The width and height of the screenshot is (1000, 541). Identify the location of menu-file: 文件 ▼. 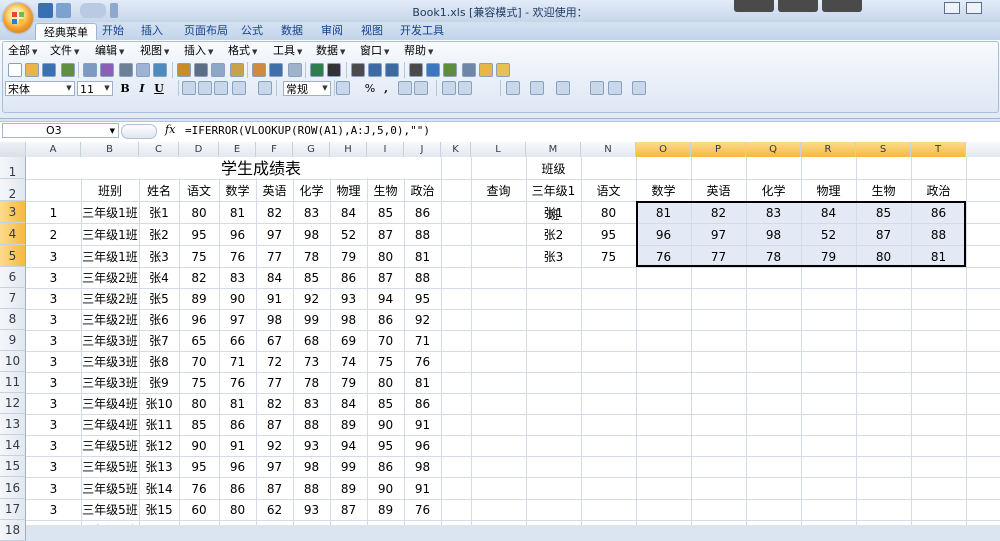
(64, 51).